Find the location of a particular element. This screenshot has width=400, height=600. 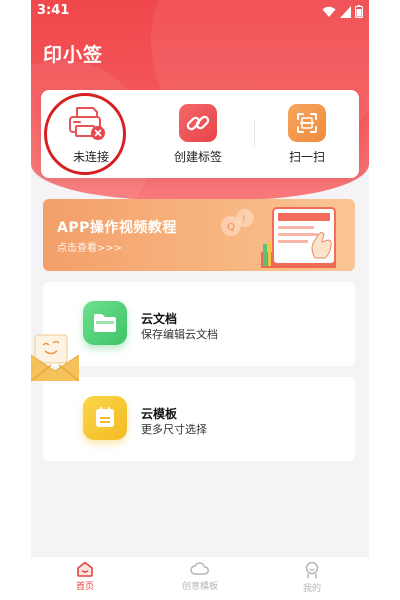

printer-connect-button: 未连接 is located at coordinates (91, 134).